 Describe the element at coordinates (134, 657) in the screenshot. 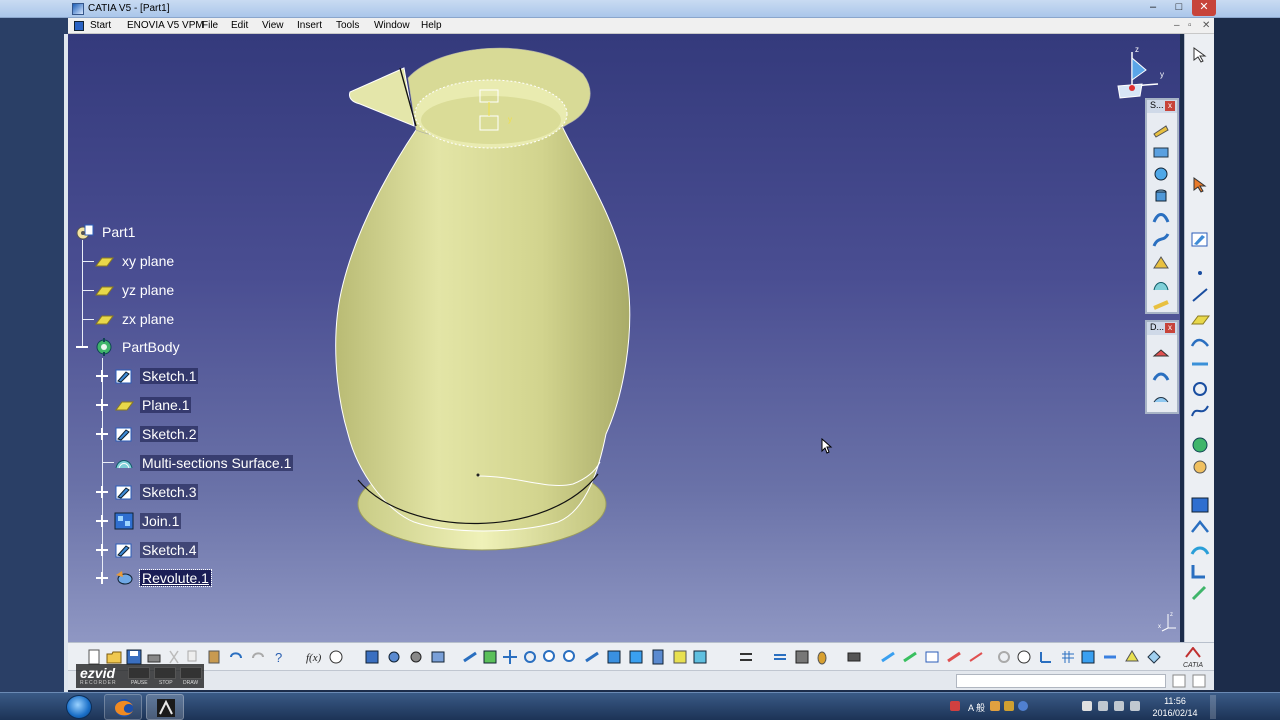

I see `save-icon` at that location.